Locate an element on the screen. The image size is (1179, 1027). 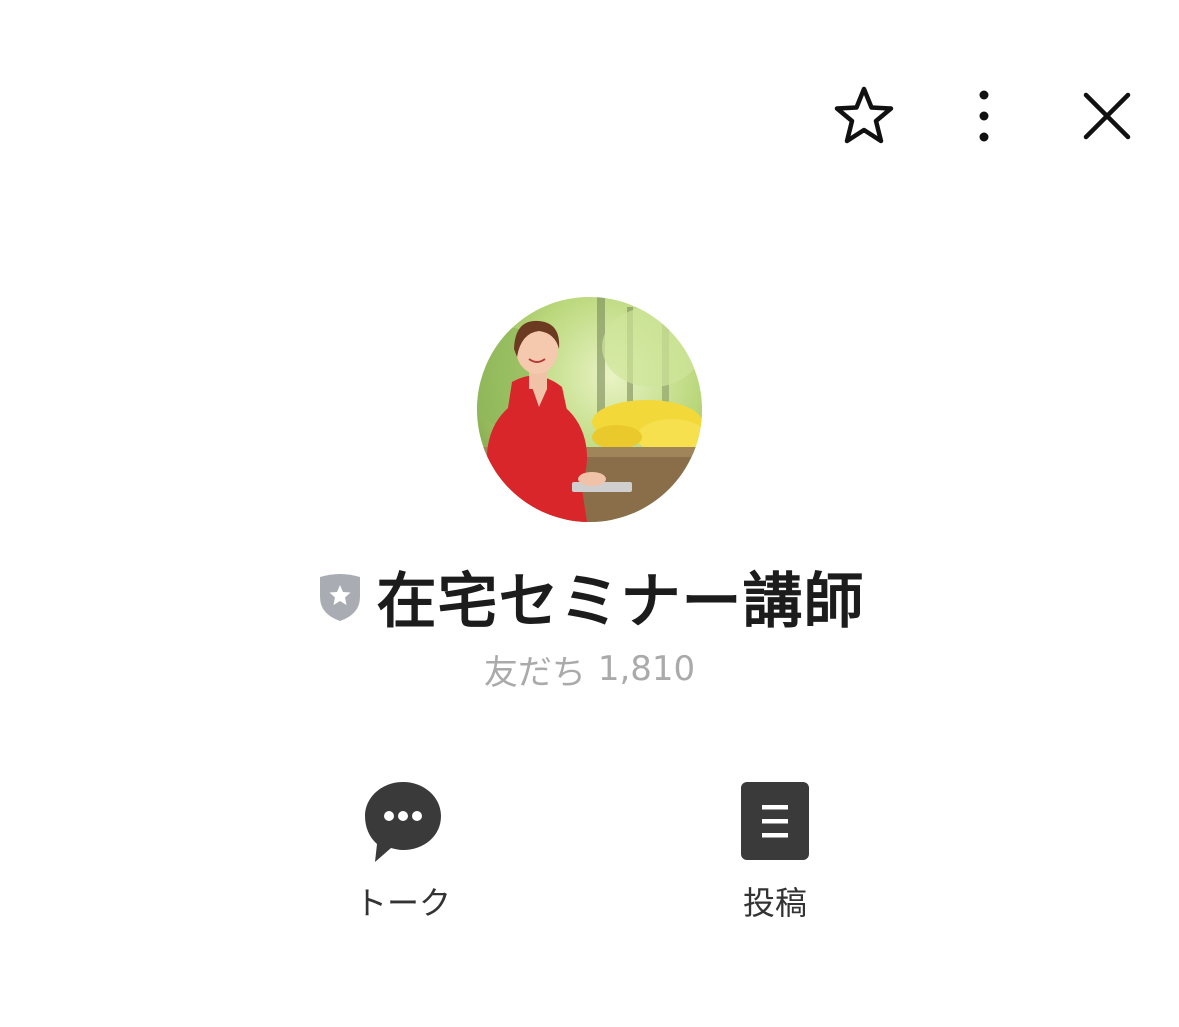
profile-avatar is located at coordinates (589, 409).